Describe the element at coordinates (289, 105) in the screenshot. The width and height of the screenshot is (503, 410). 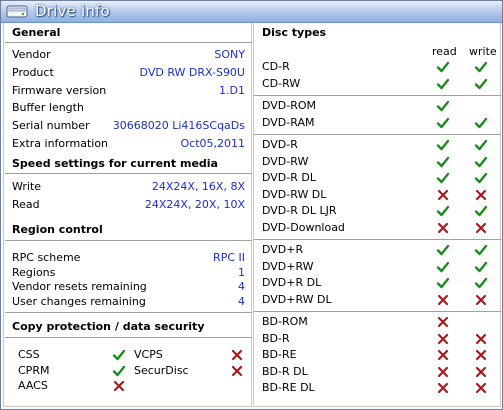
I see `disc-type-label: DVD-ROM` at that location.